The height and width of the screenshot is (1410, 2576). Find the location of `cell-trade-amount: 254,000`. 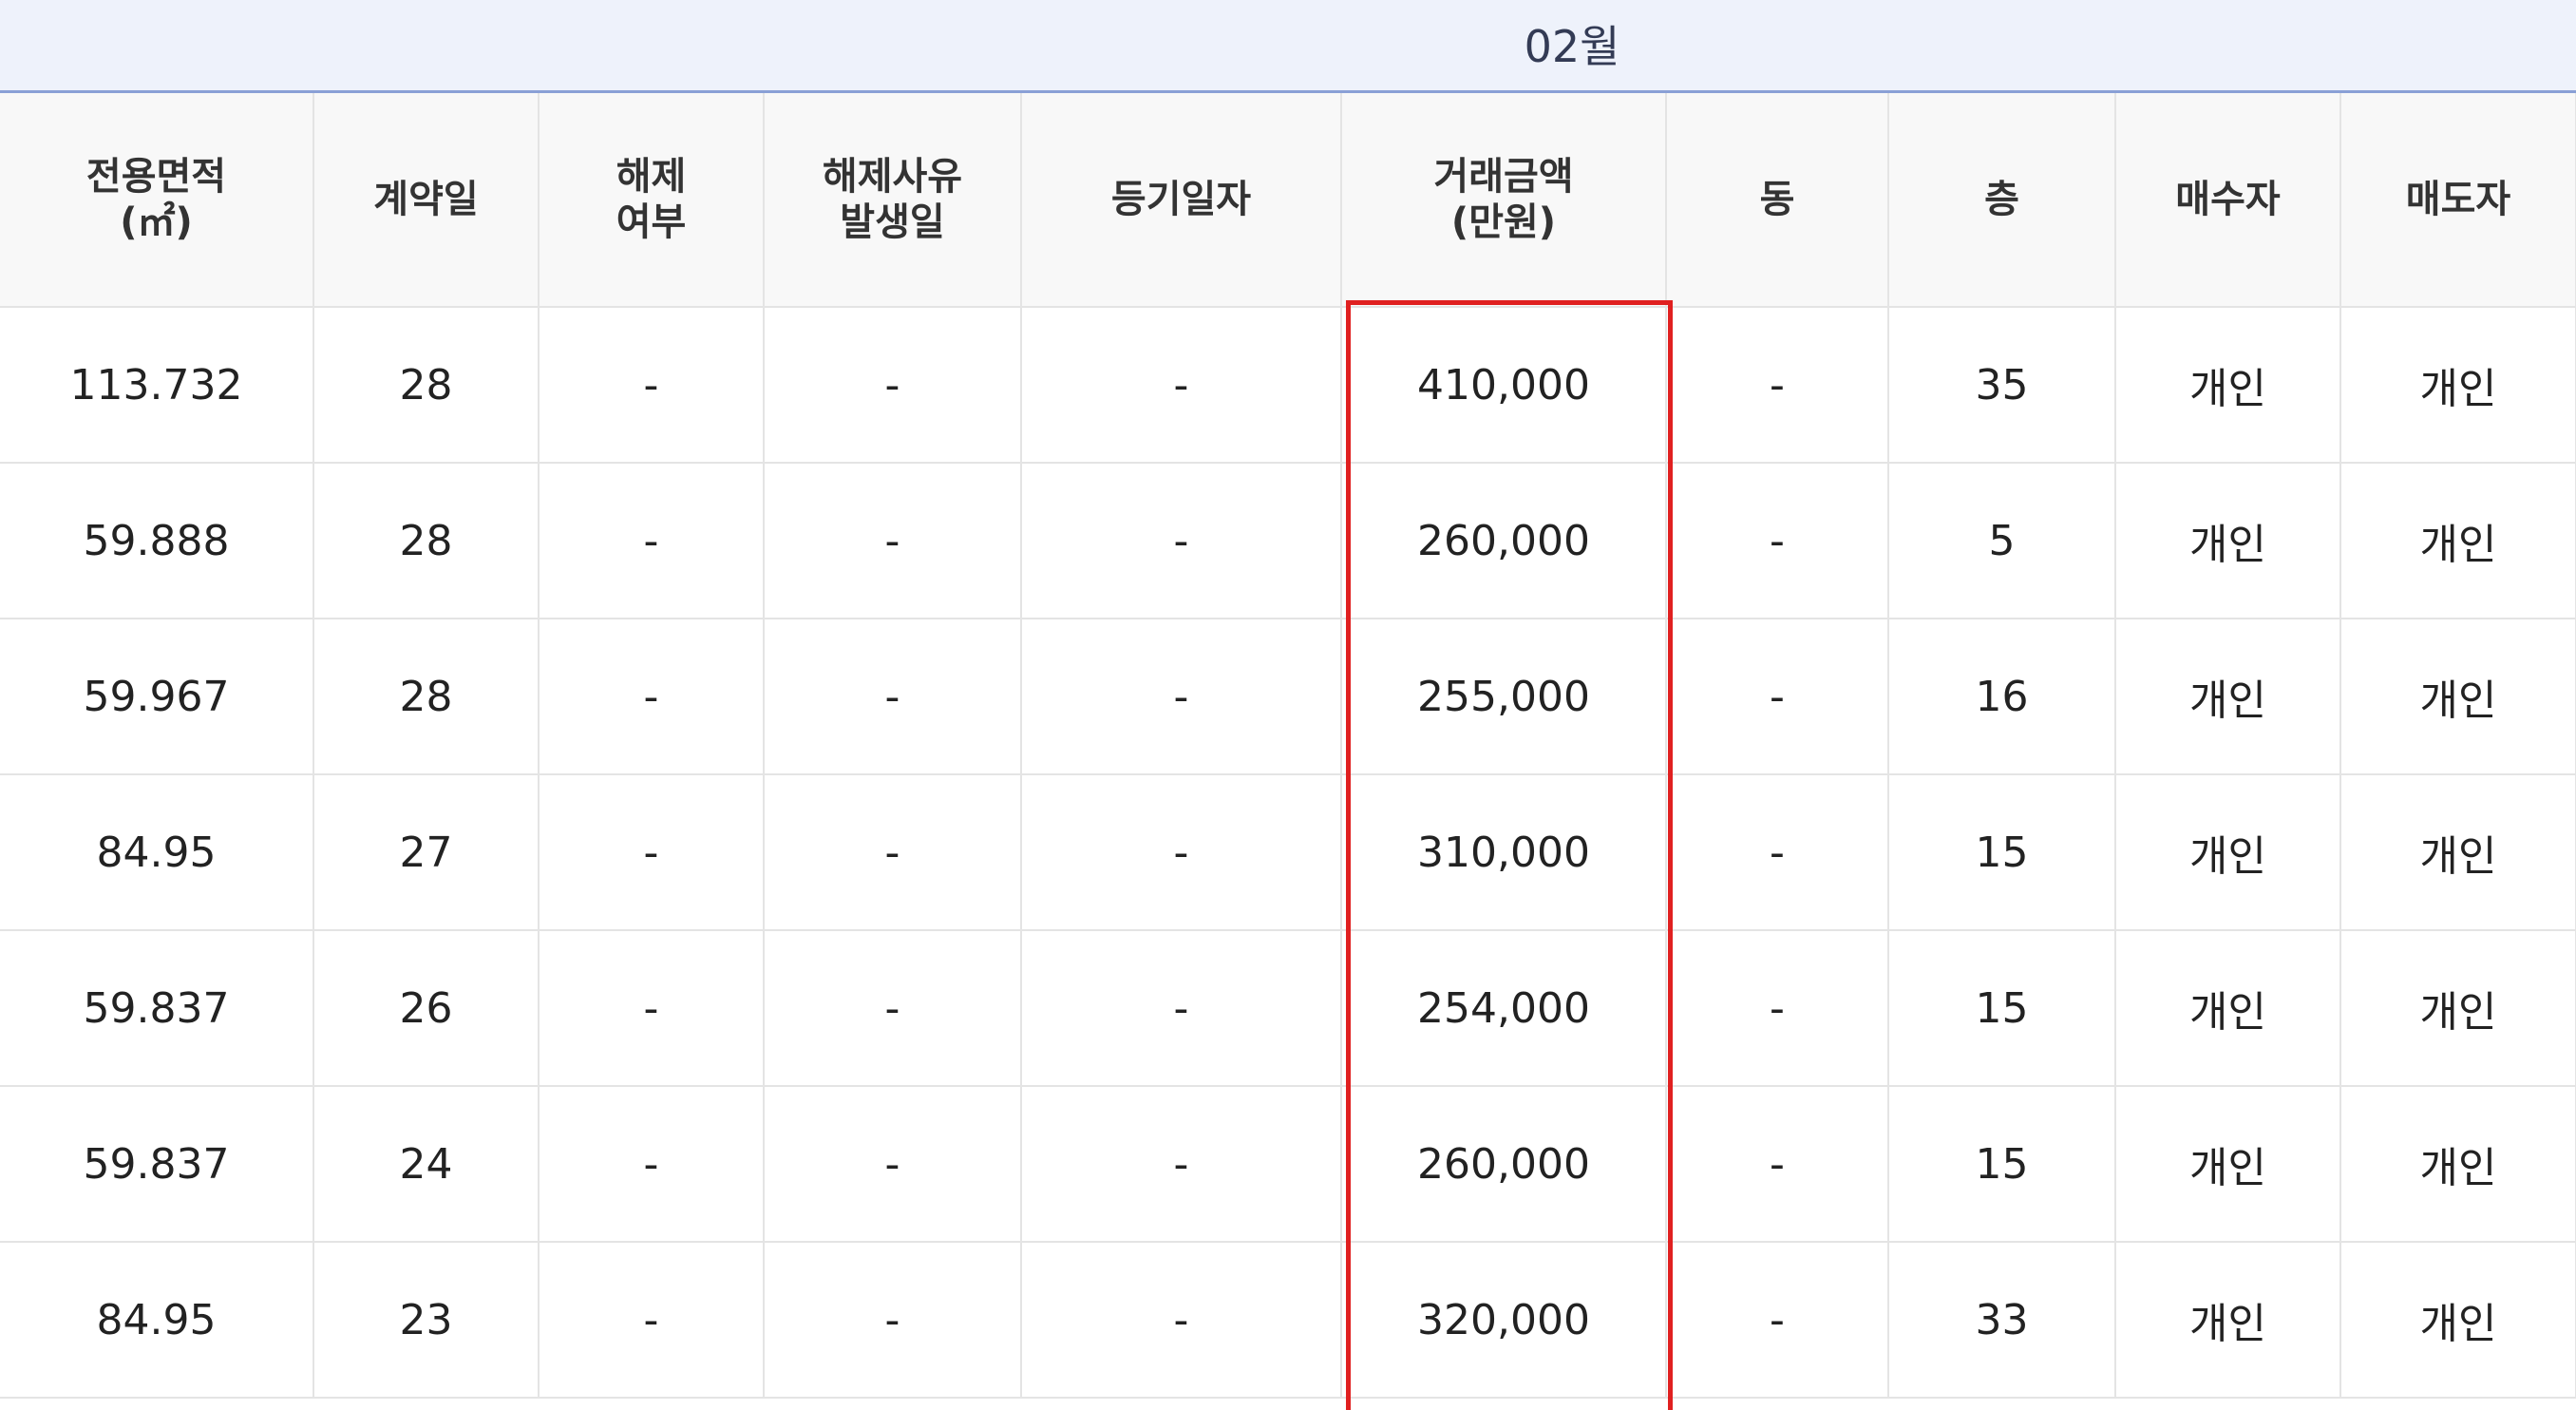

cell-trade-amount: 254,000 is located at coordinates (1503, 1008).